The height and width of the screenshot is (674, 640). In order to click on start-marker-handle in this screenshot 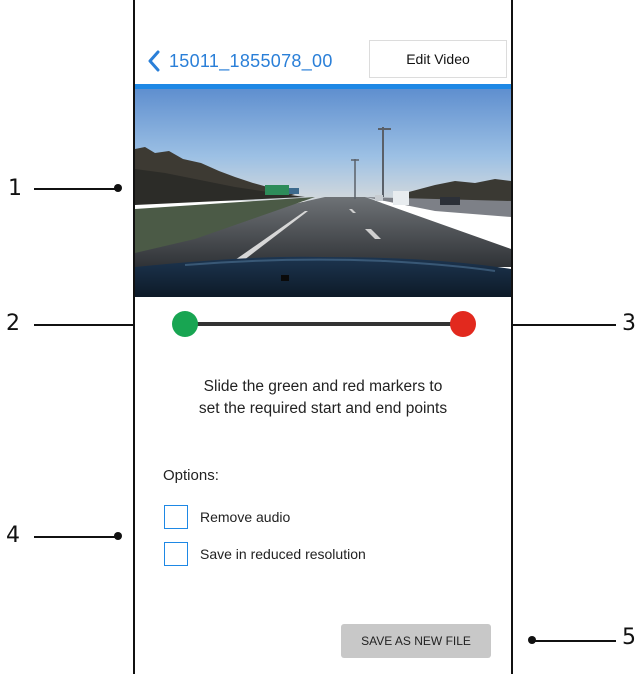, I will do `click(185, 324)`.